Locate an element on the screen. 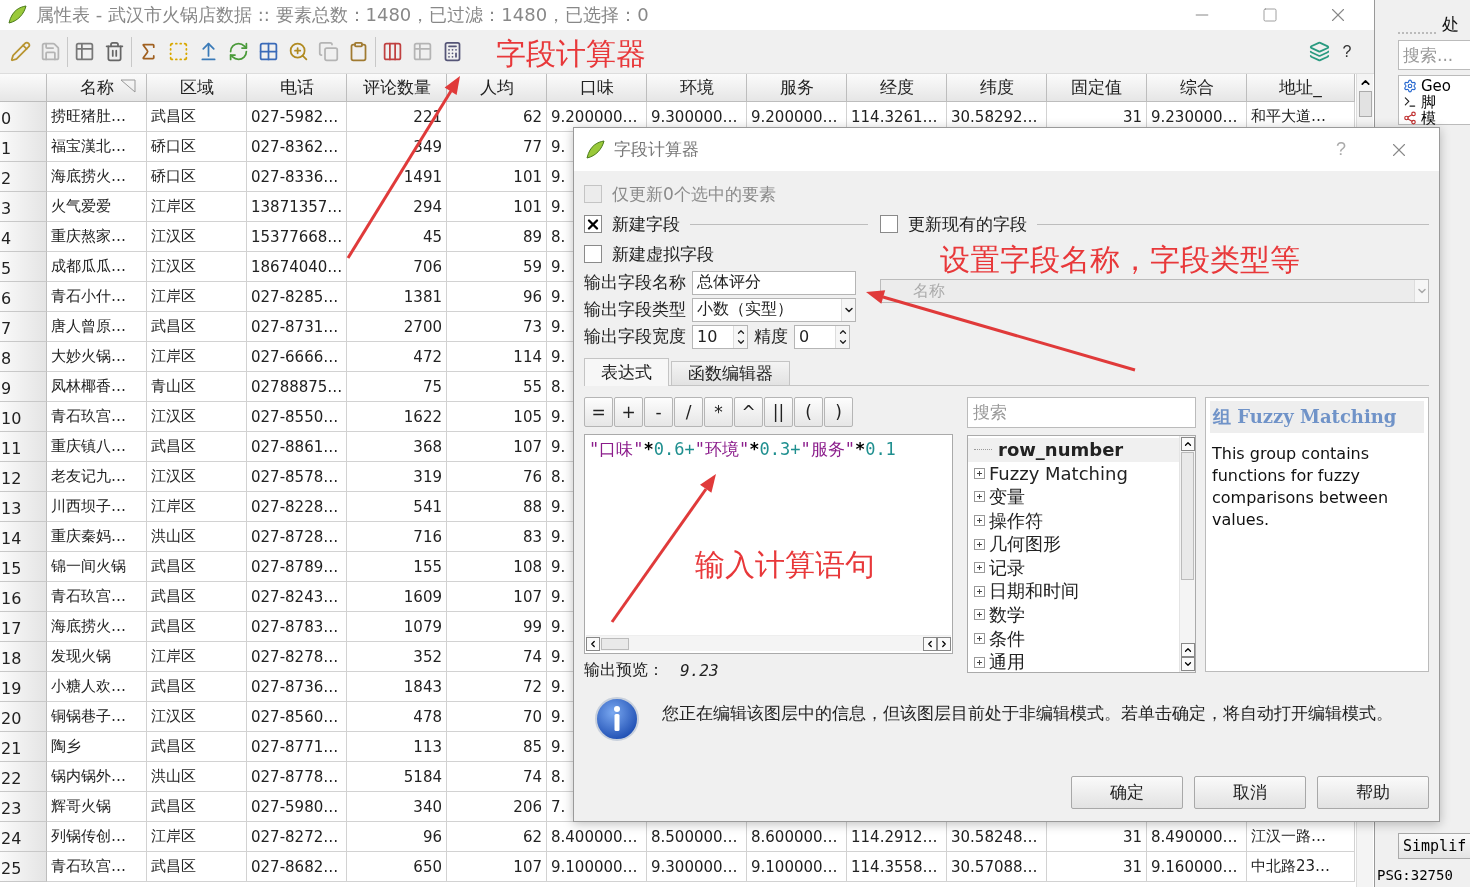 The width and height of the screenshot is (1470, 887). operator-button: - is located at coordinates (658, 412).